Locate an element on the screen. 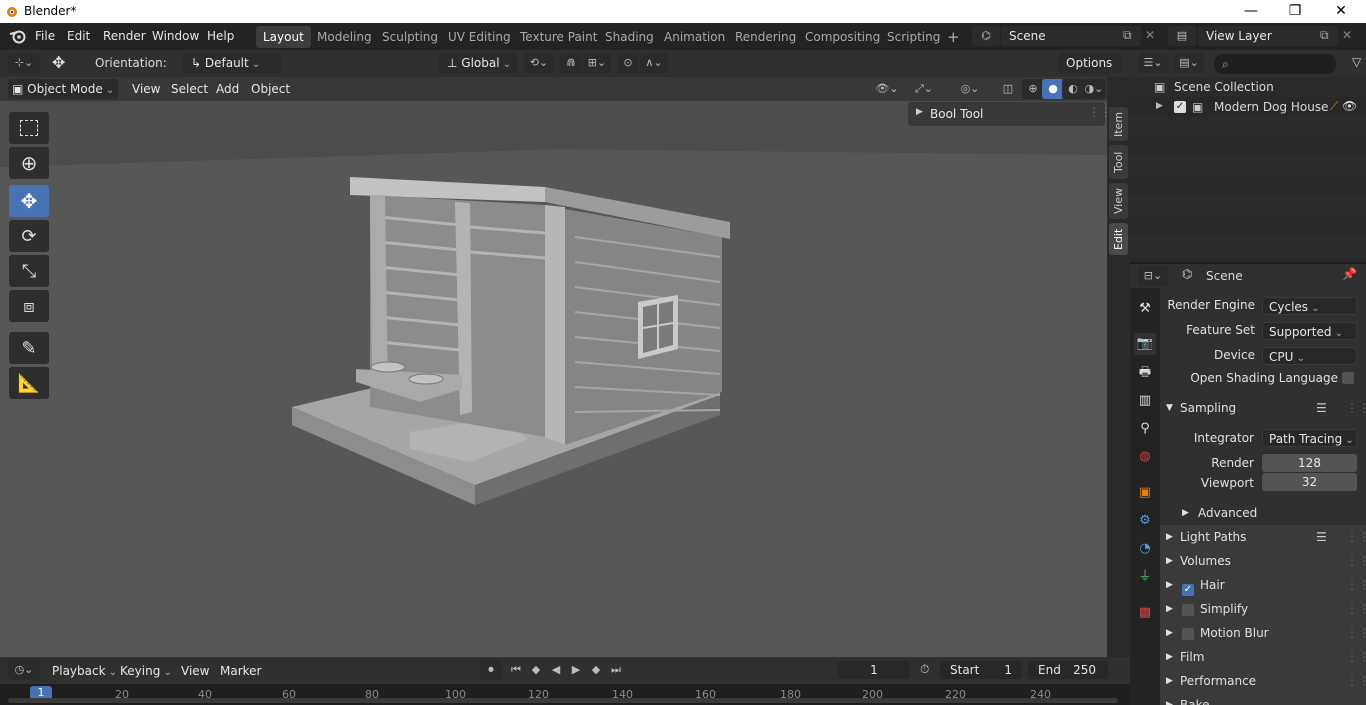  viewport-samples-field: 32 is located at coordinates (1309, 482).